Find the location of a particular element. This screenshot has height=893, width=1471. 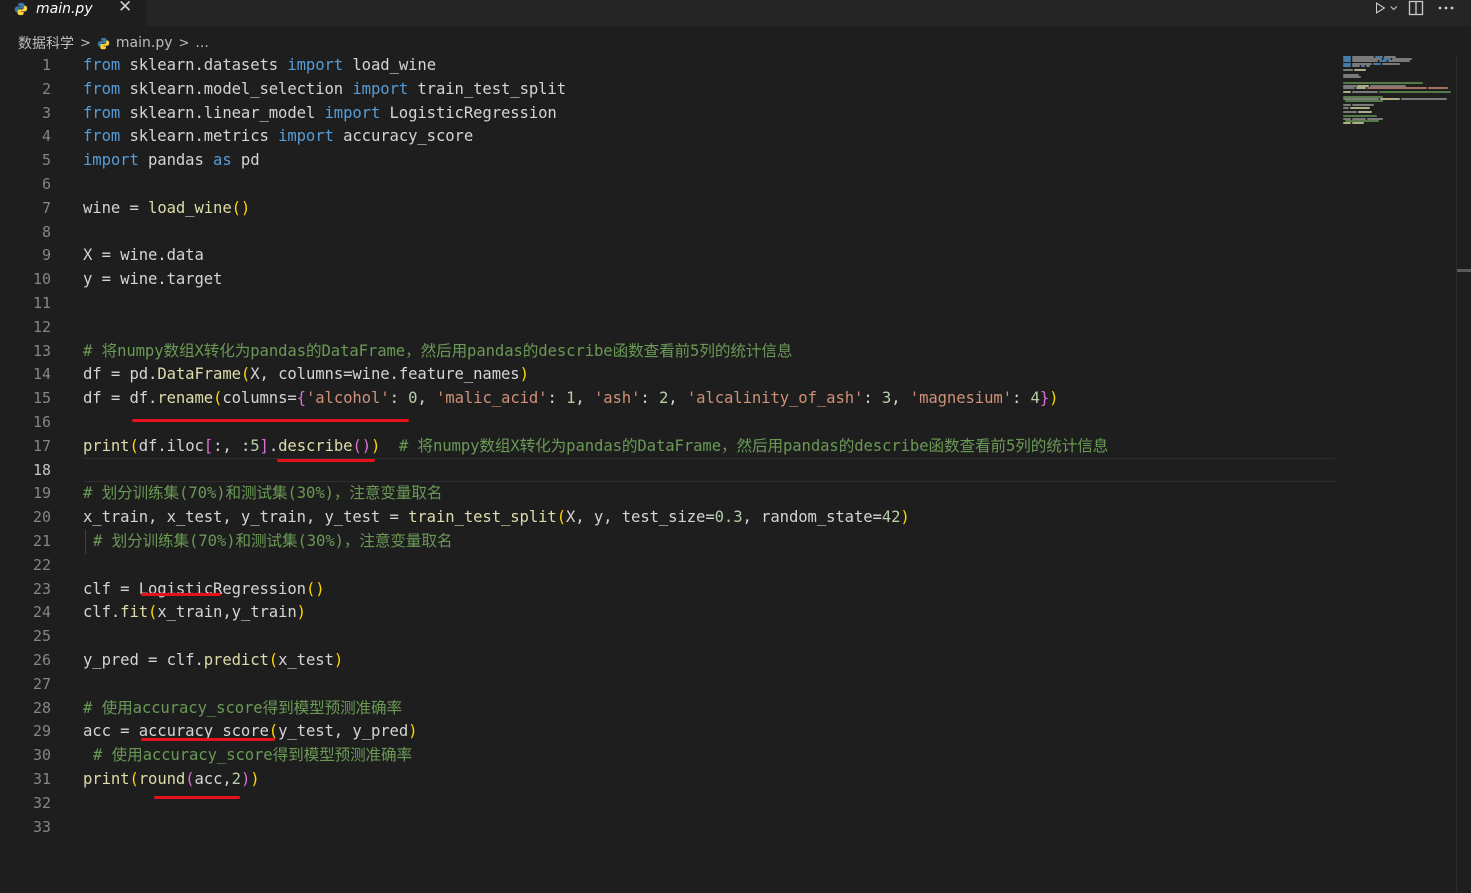

token-text: pd is located at coordinates (245, 160).